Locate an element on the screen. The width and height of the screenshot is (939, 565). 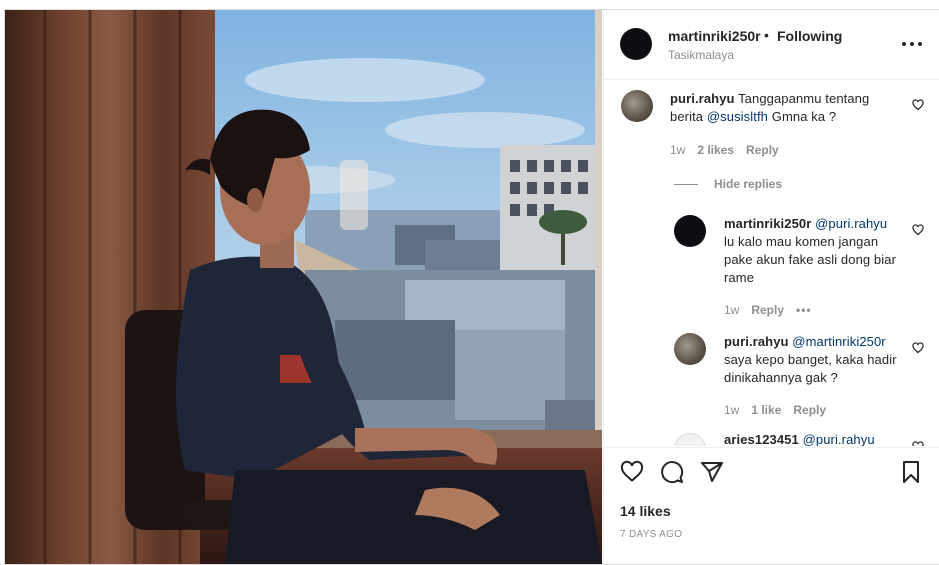
post-date: 7 DAYS AGO is located at coordinates (651, 534).